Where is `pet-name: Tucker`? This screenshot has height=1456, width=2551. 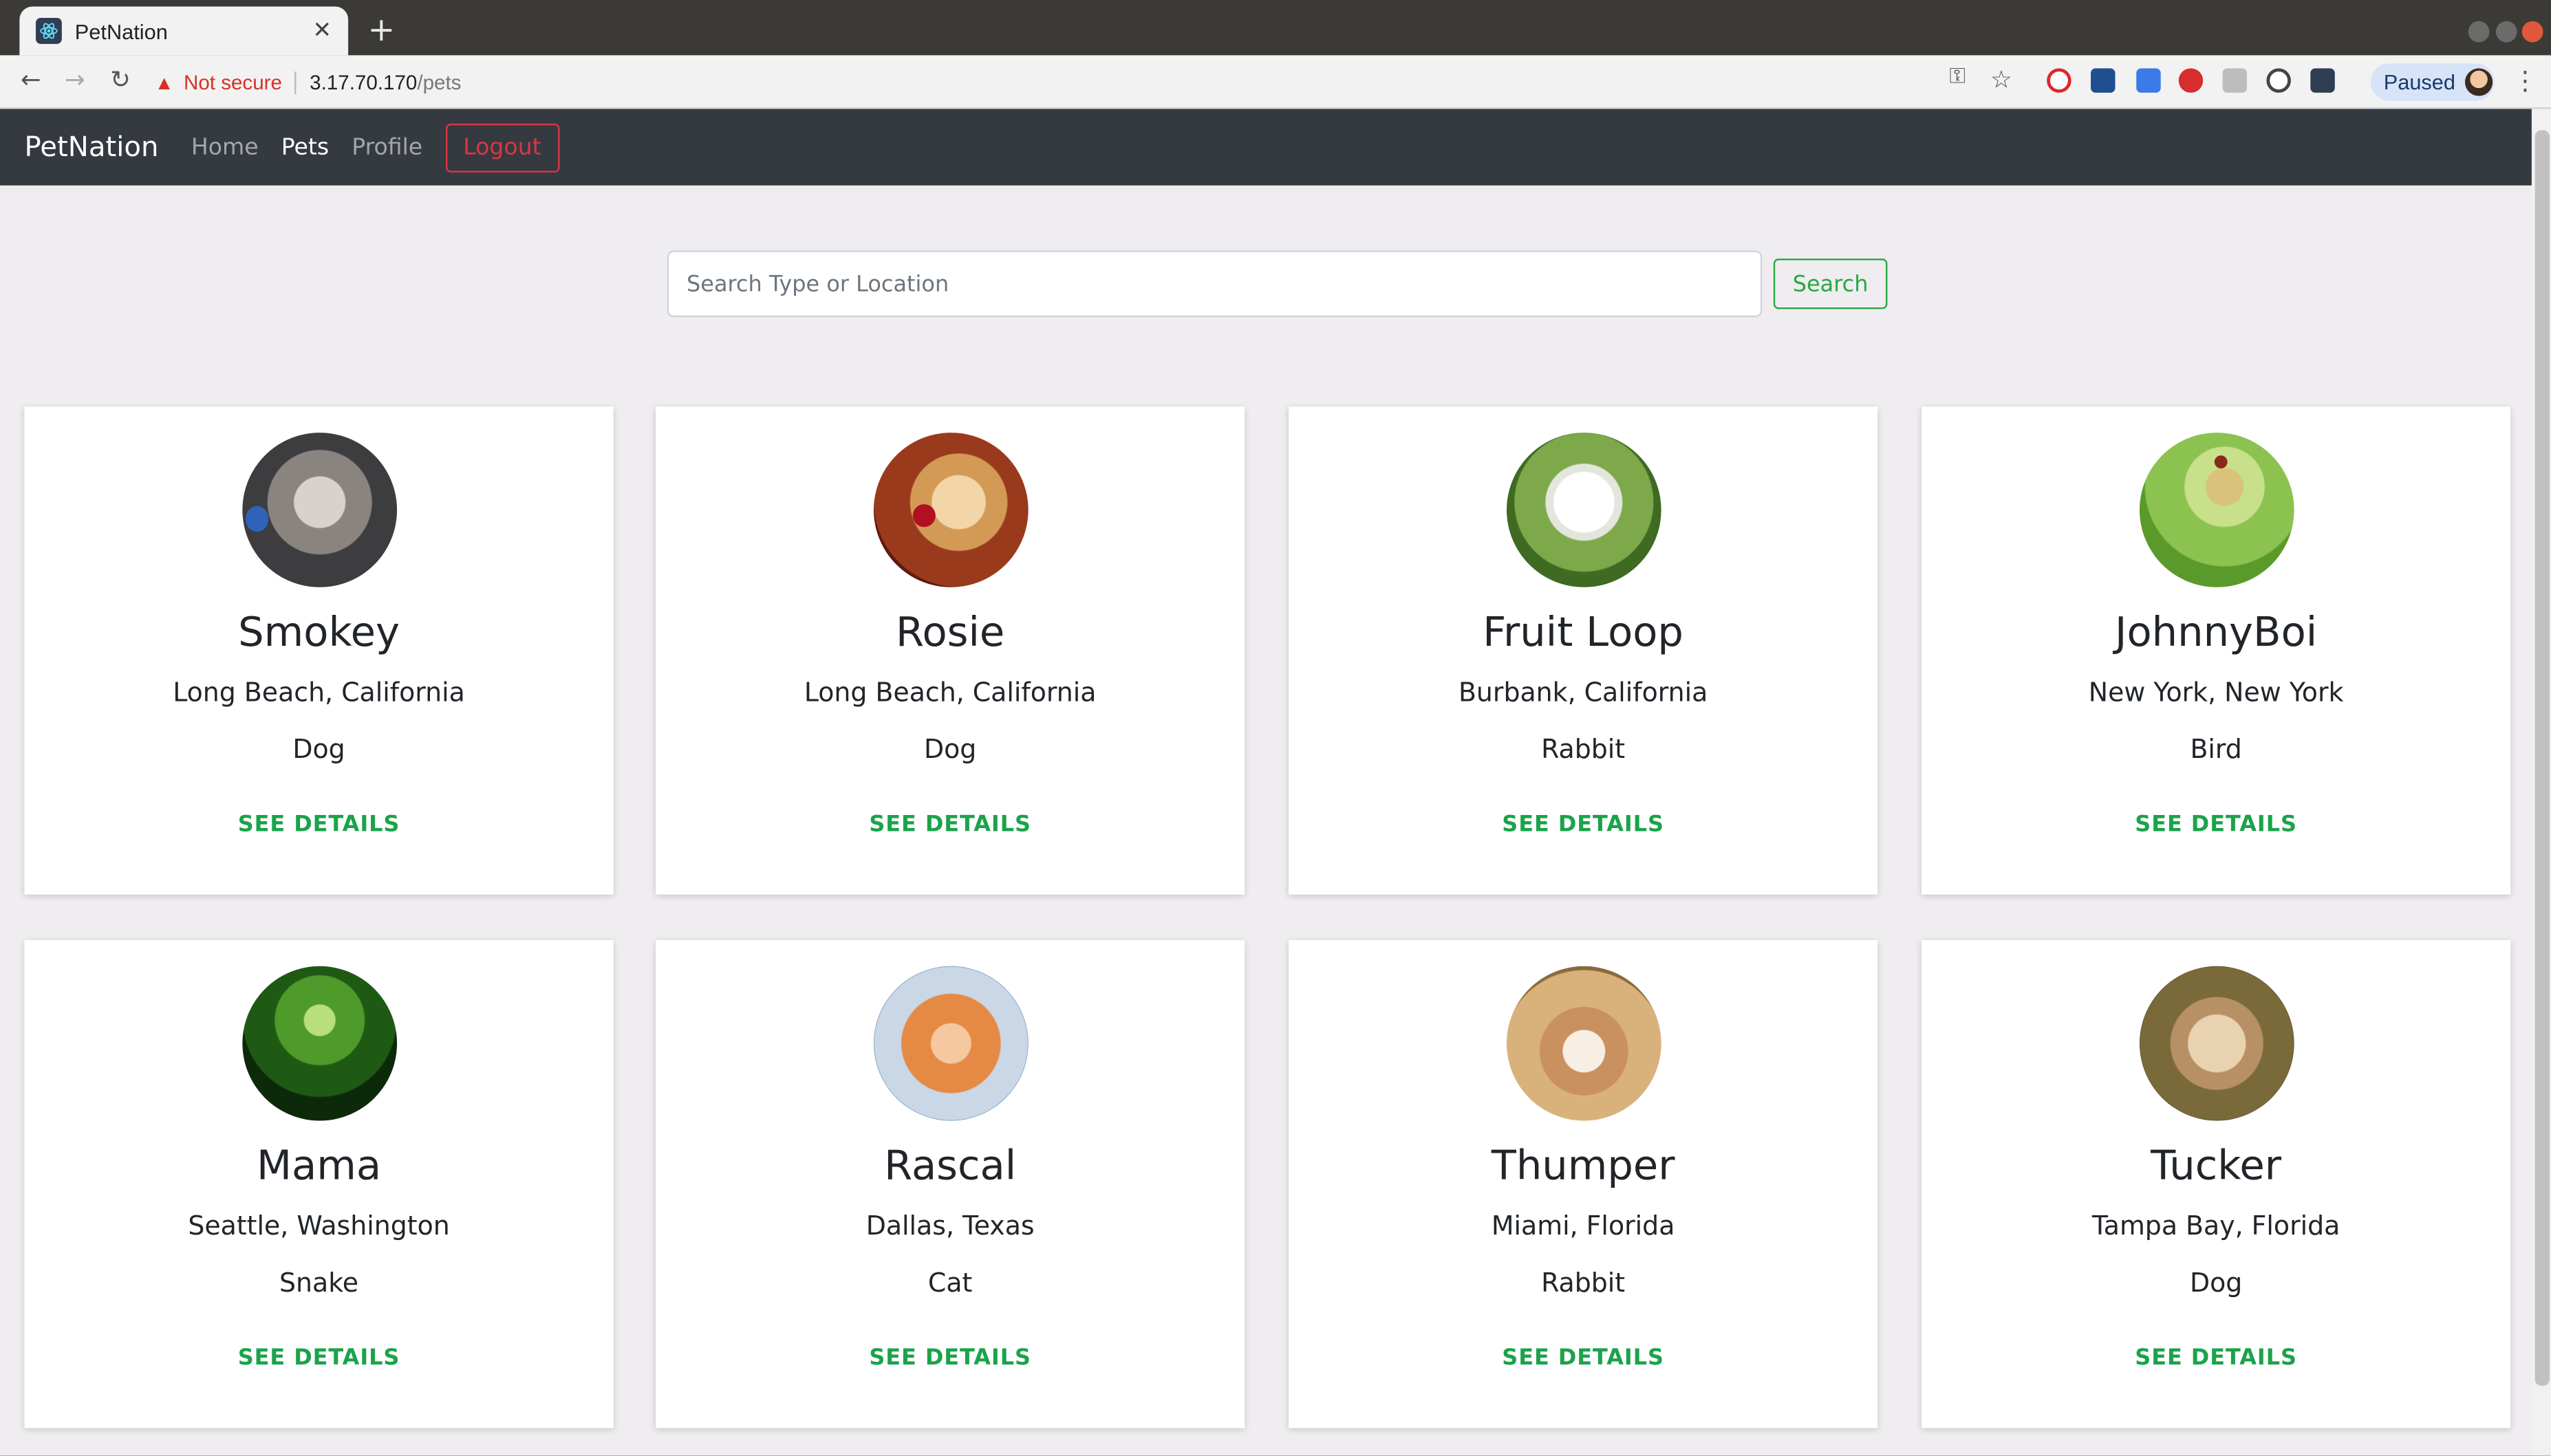 pet-name: Tucker is located at coordinates (2216, 1165).